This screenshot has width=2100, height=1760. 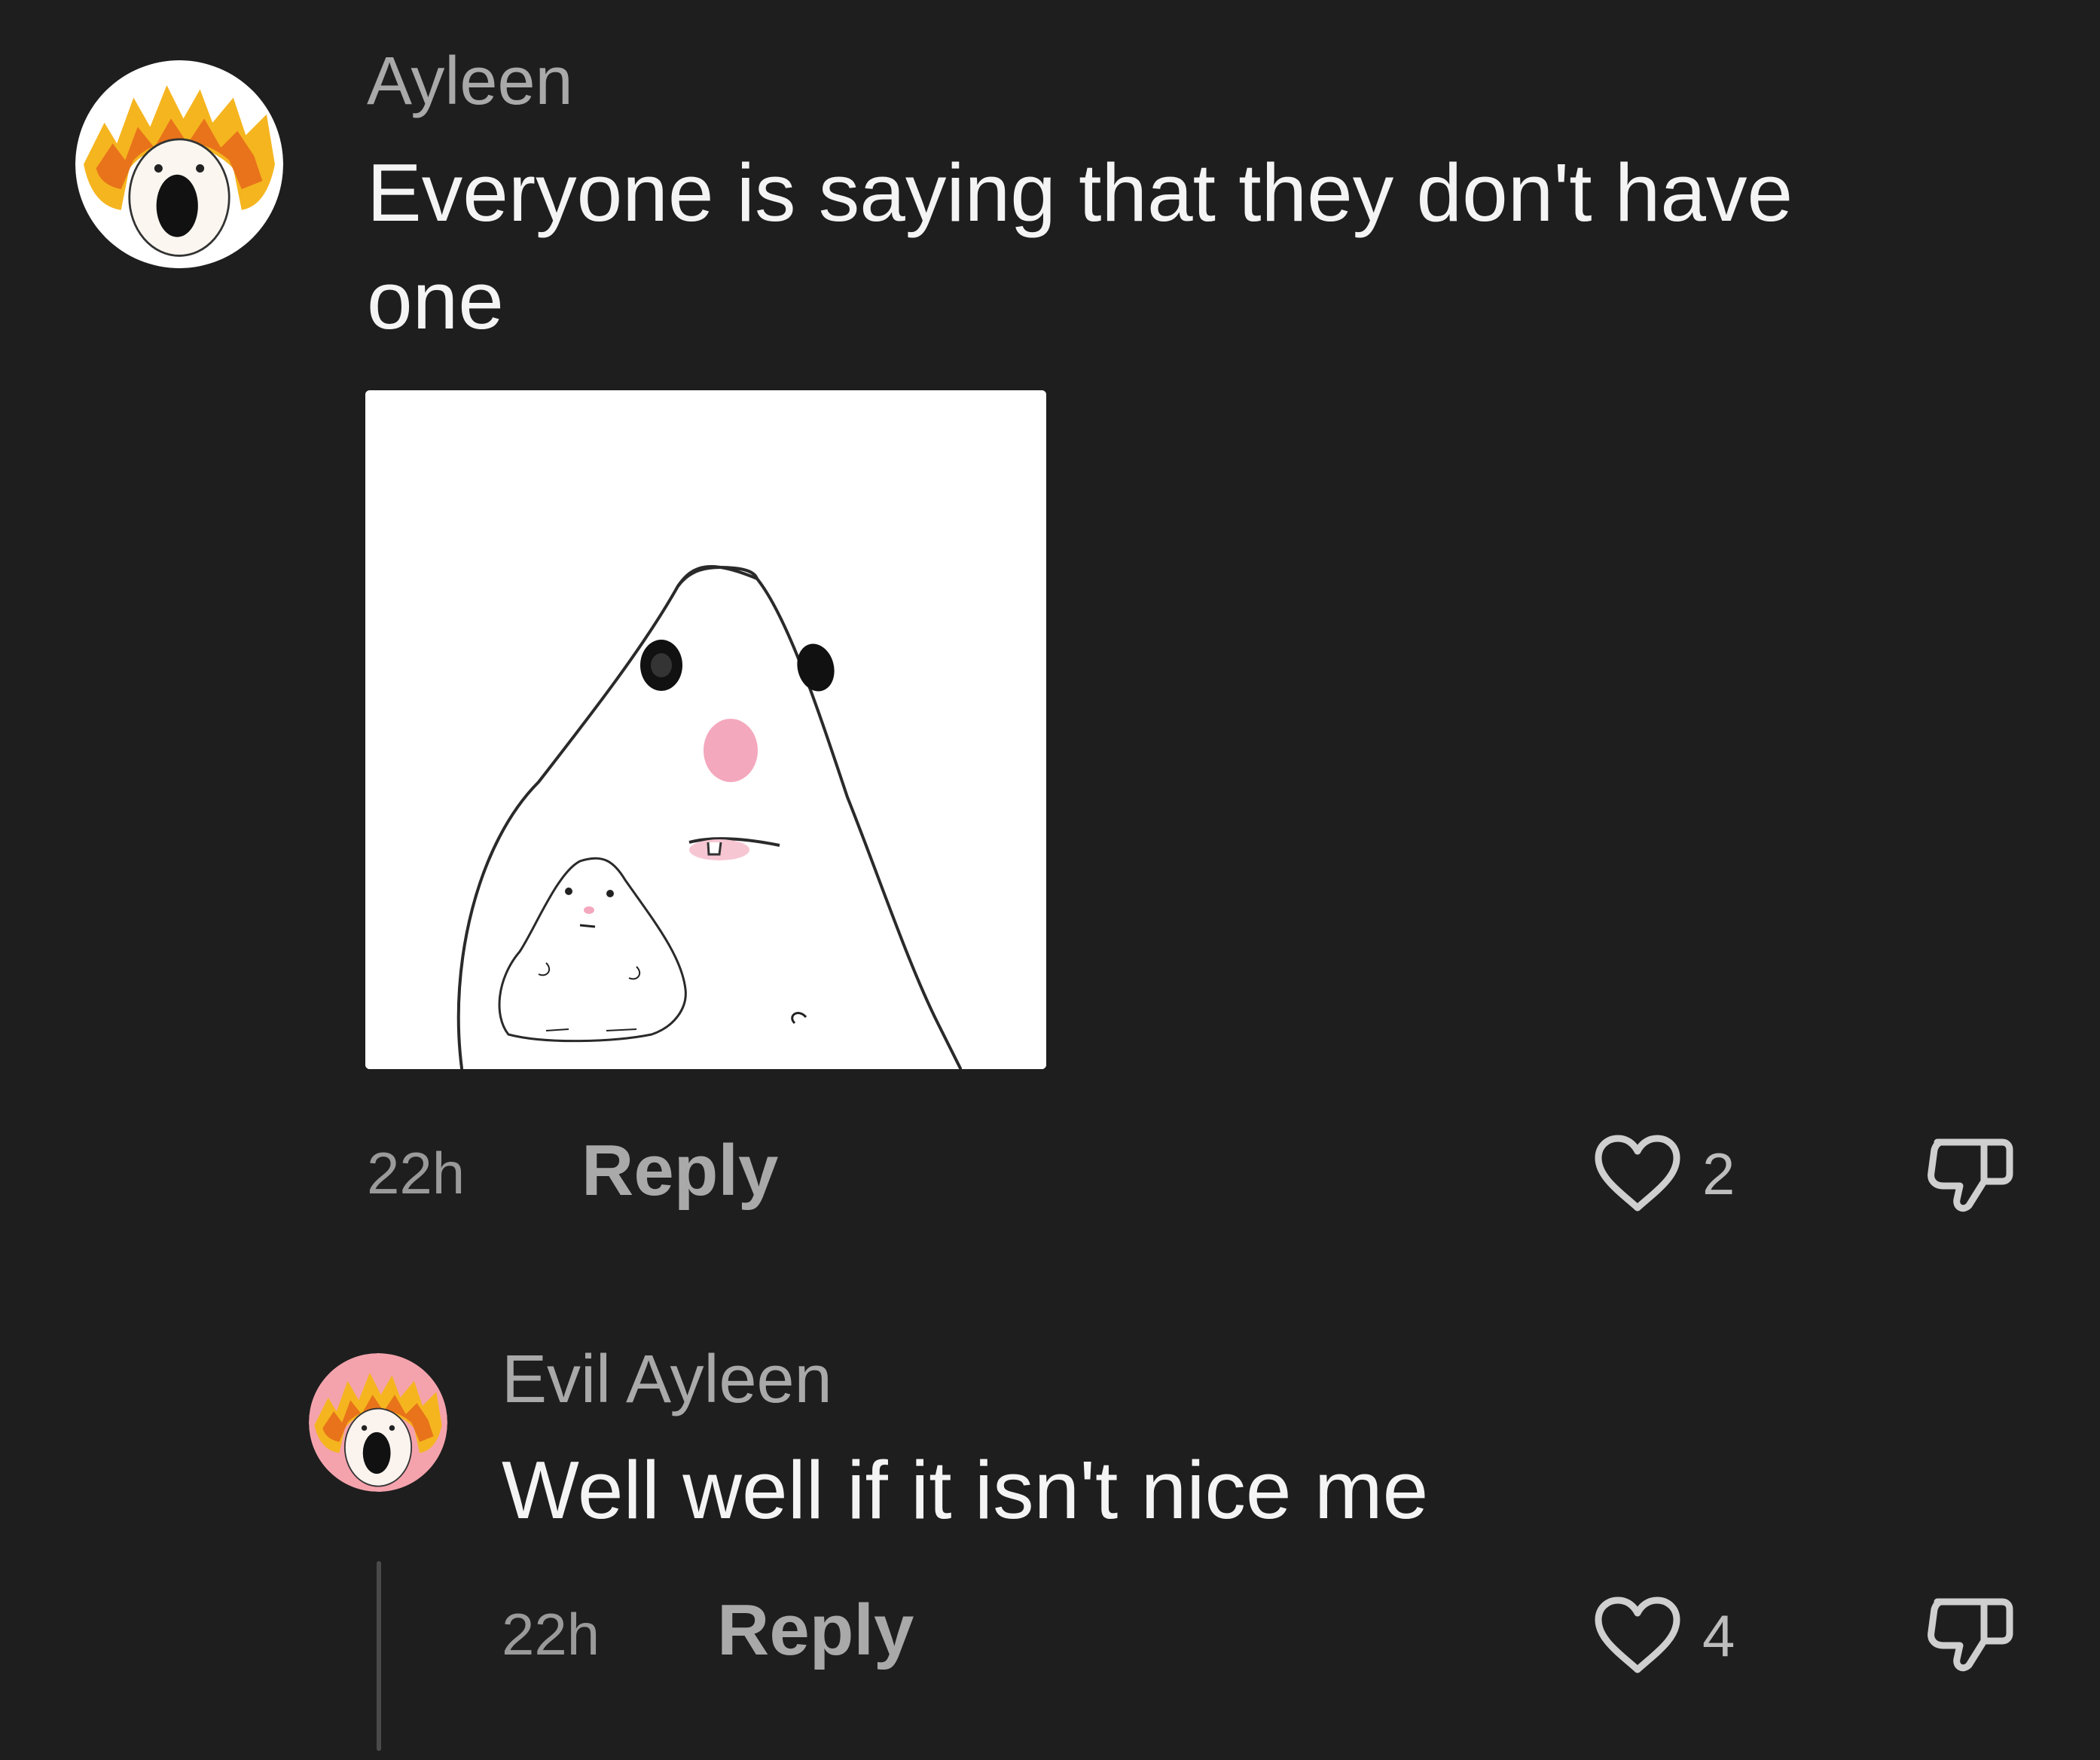 I want to click on hamster-drawing-image, so click(x=705, y=730).